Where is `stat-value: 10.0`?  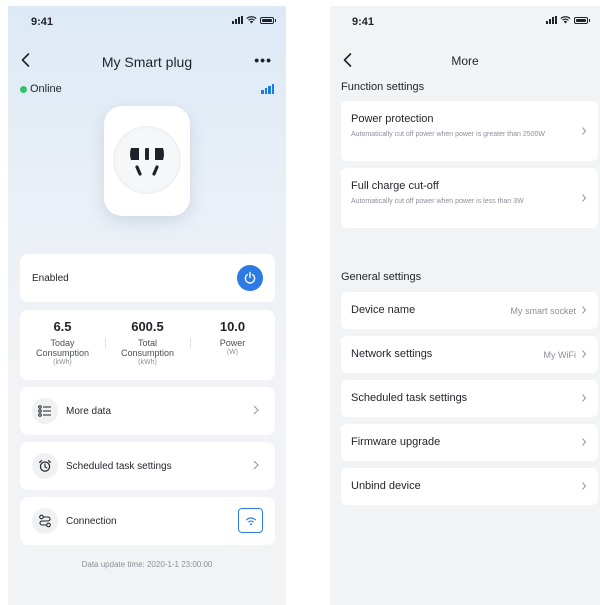
stat-value: 10.0 is located at coordinates (232, 326).